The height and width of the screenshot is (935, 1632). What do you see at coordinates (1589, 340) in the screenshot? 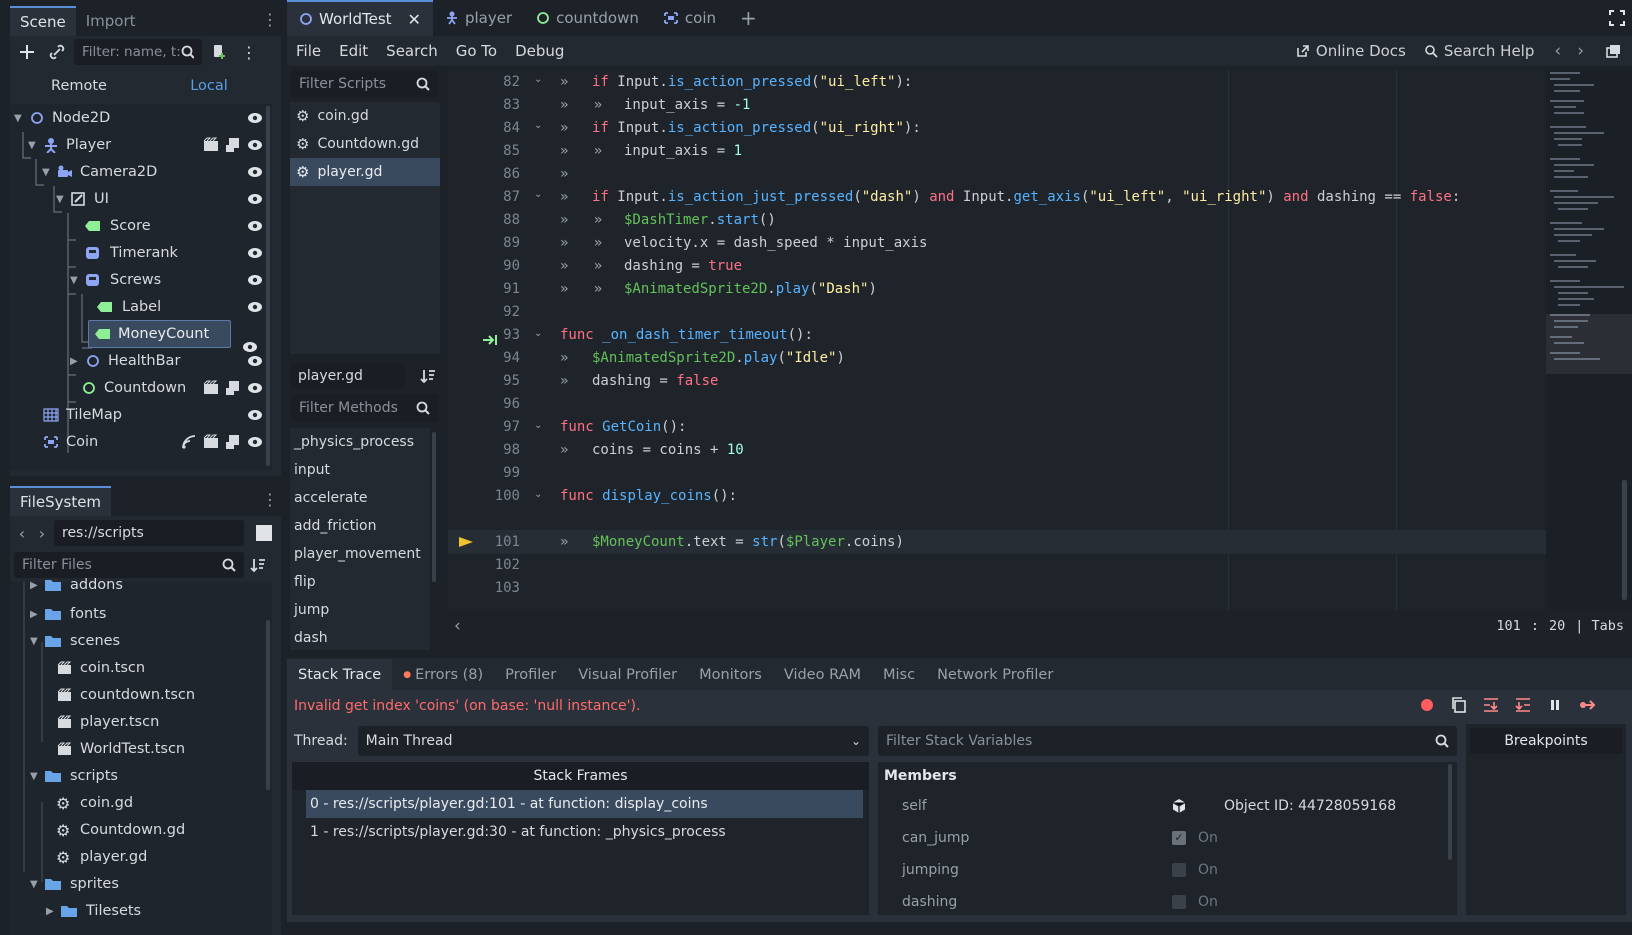
I see `minimap` at bounding box center [1589, 340].